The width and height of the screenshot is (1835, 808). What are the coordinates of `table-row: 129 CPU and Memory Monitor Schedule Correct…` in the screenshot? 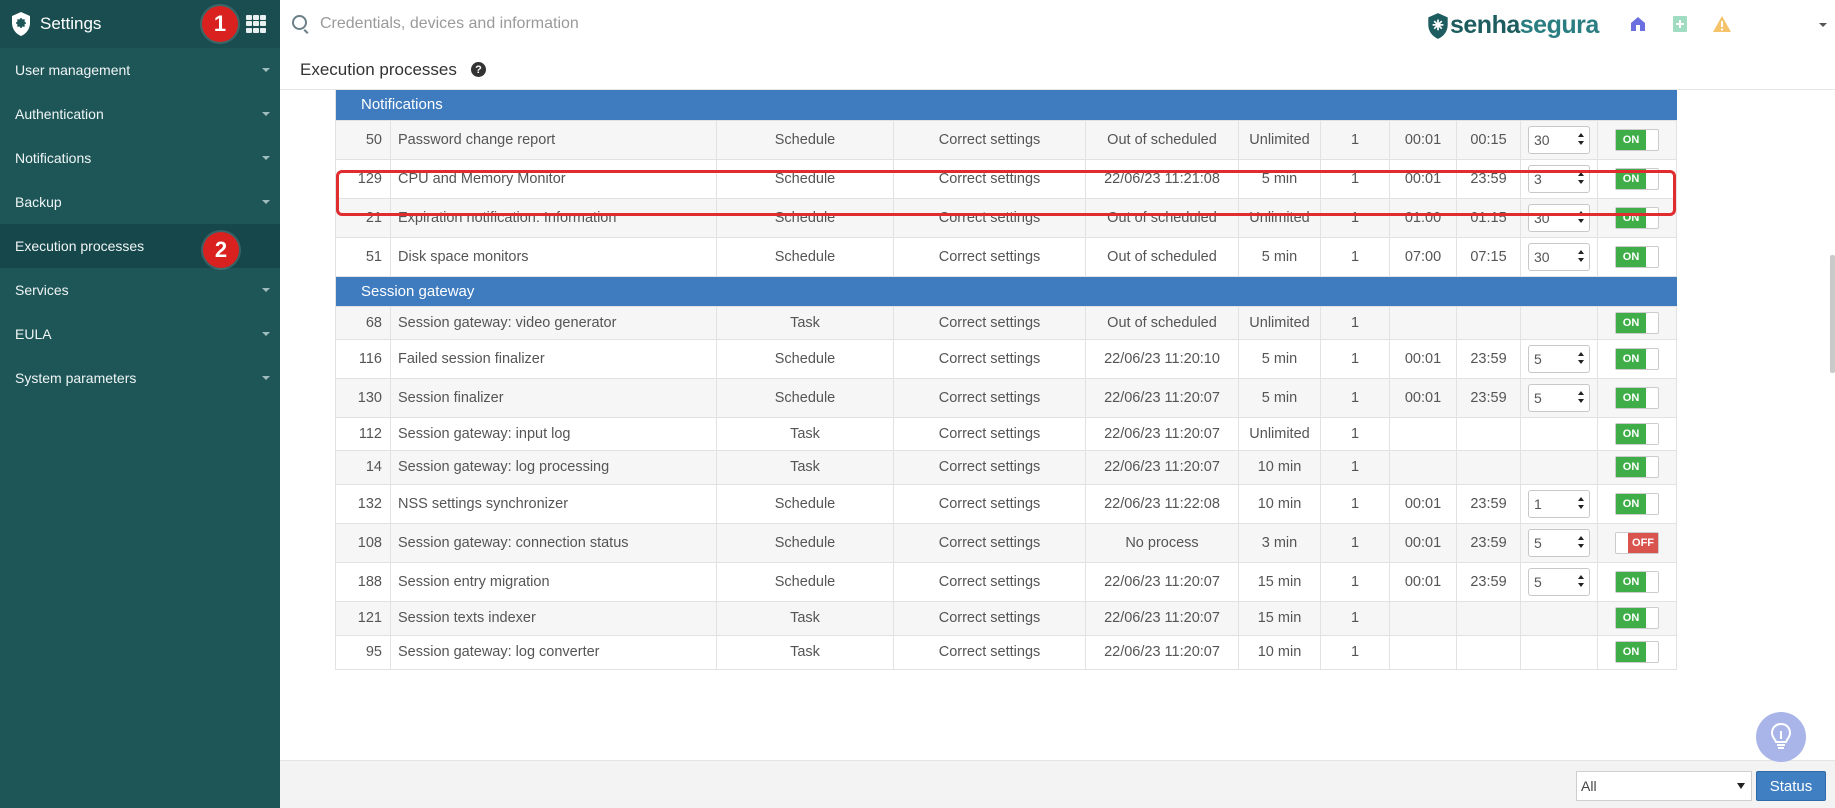 It's located at (1006, 179).